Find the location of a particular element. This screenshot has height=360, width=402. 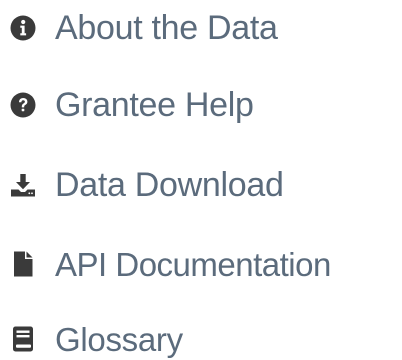

menu-item-about-the-data: About the Data is located at coordinates (143, 28).